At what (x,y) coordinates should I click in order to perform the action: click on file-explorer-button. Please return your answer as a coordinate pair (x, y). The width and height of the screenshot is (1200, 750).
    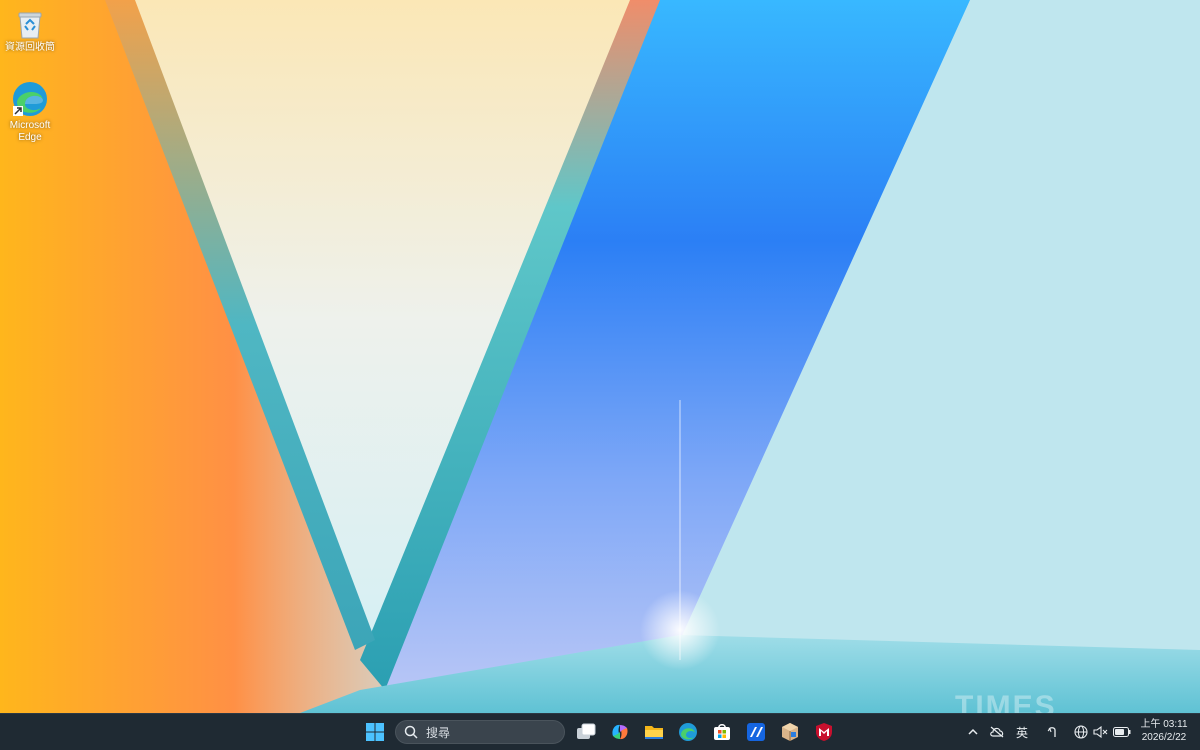
    Looking at the image, I should click on (654, 732).